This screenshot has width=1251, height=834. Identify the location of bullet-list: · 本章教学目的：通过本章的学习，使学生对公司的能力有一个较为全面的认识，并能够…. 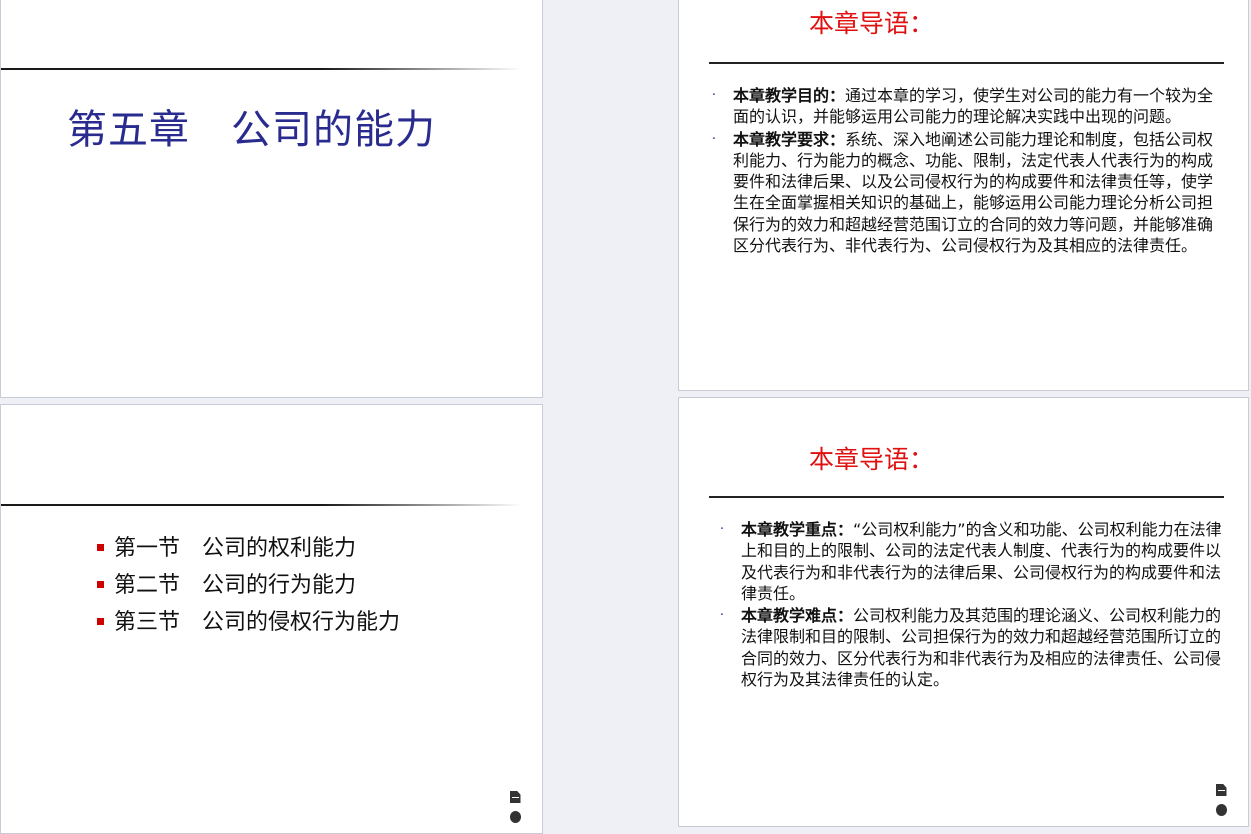
(964, 171).